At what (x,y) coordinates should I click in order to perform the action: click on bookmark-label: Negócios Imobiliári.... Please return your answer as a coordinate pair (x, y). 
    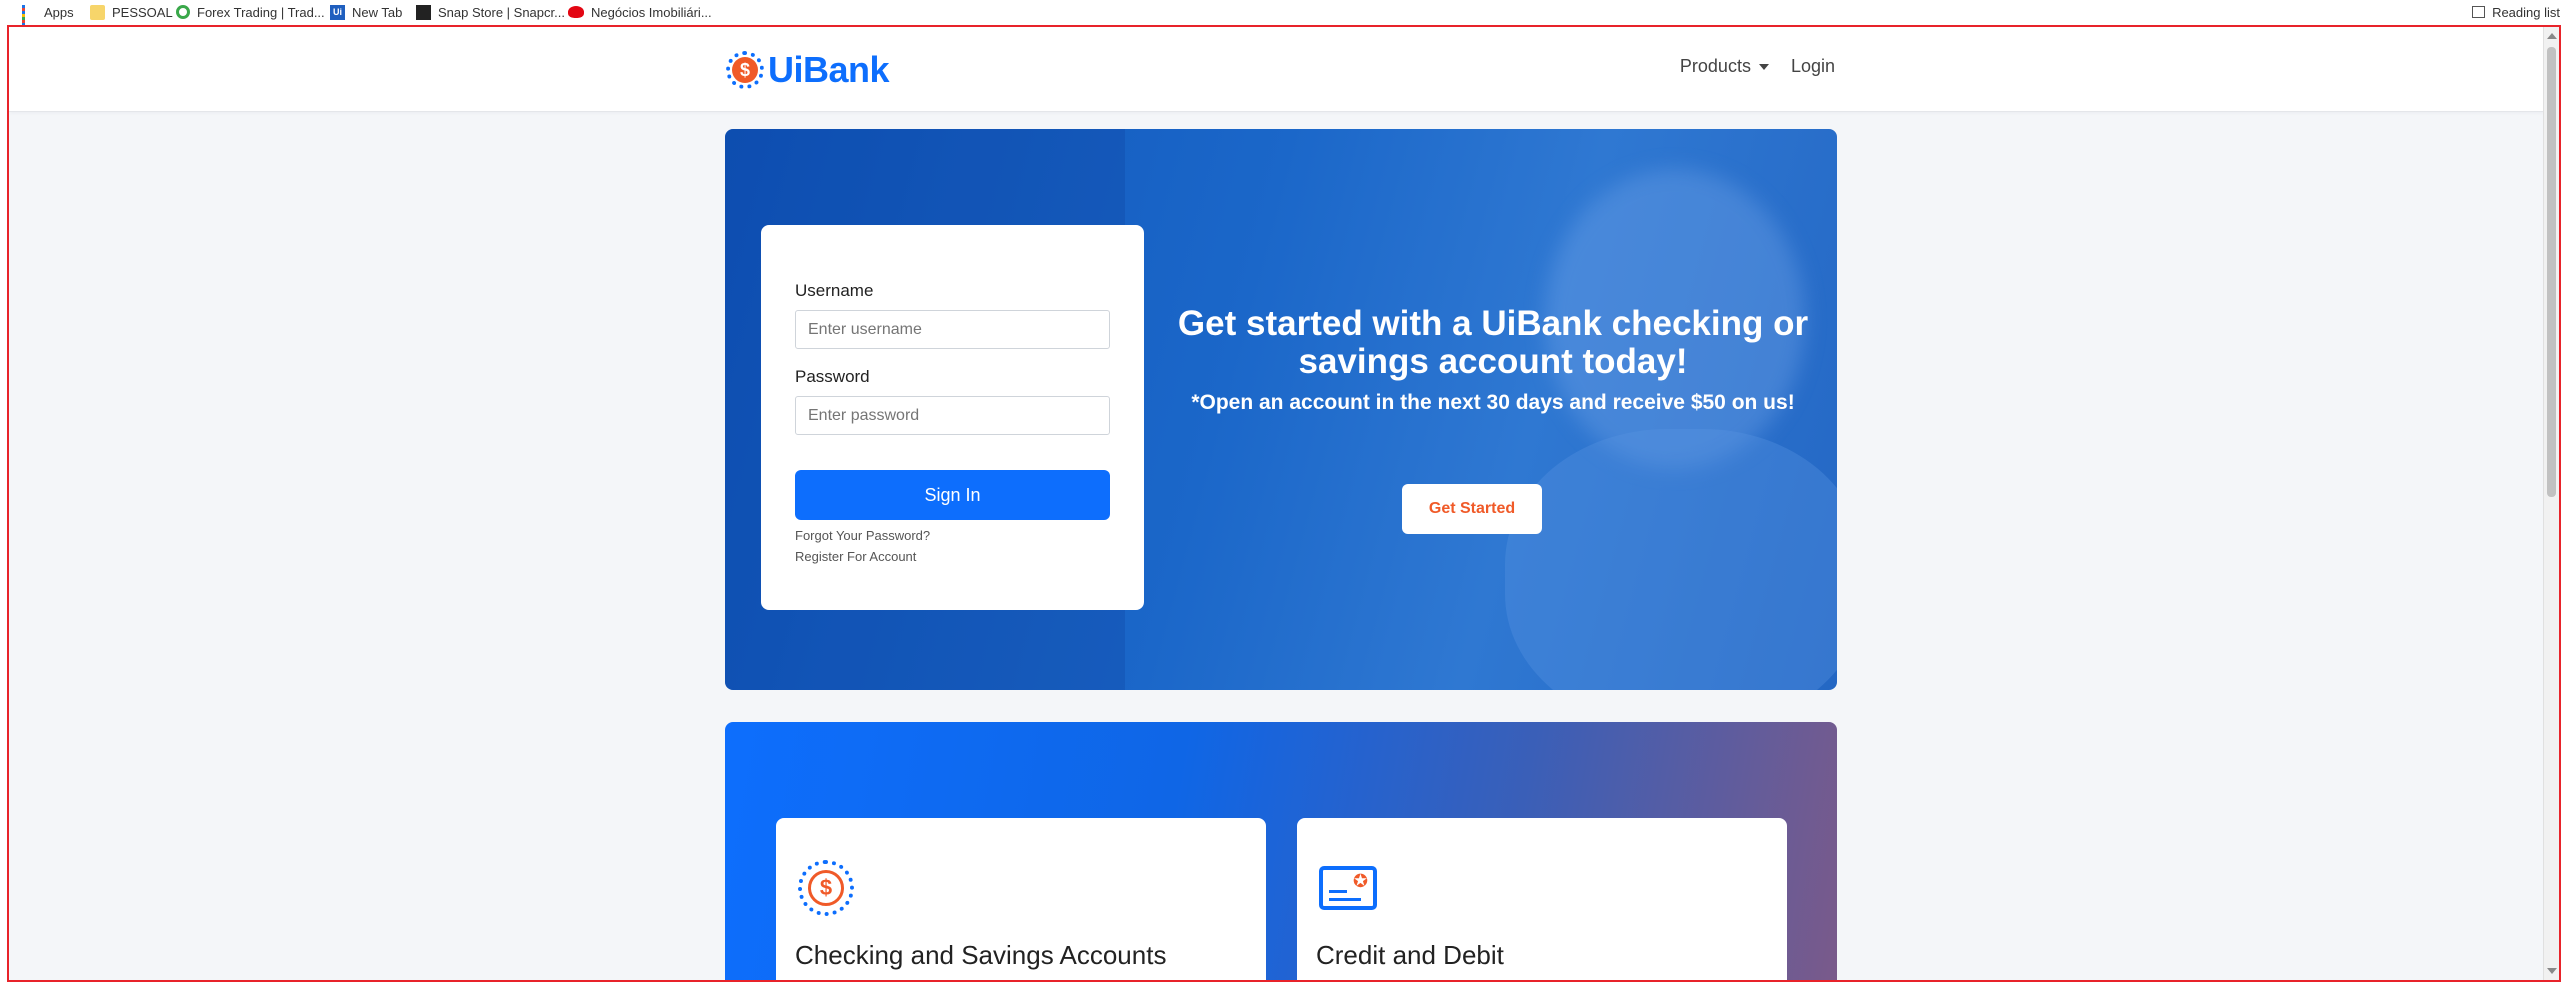
    Looking at the image, I should click on (651, 12).